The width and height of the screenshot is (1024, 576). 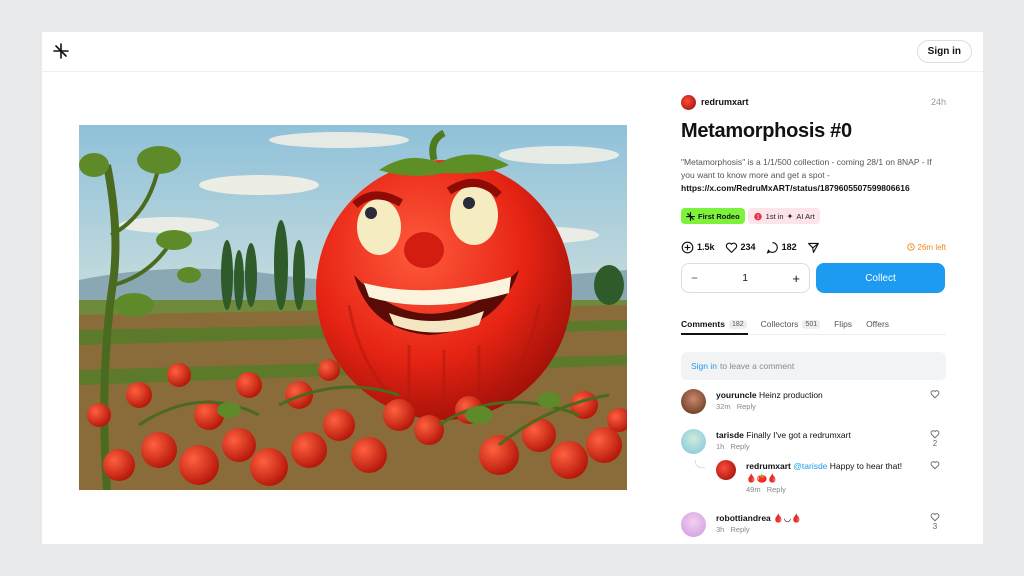 I want to click on comment-time: 1h, so click(x=720, y=446).